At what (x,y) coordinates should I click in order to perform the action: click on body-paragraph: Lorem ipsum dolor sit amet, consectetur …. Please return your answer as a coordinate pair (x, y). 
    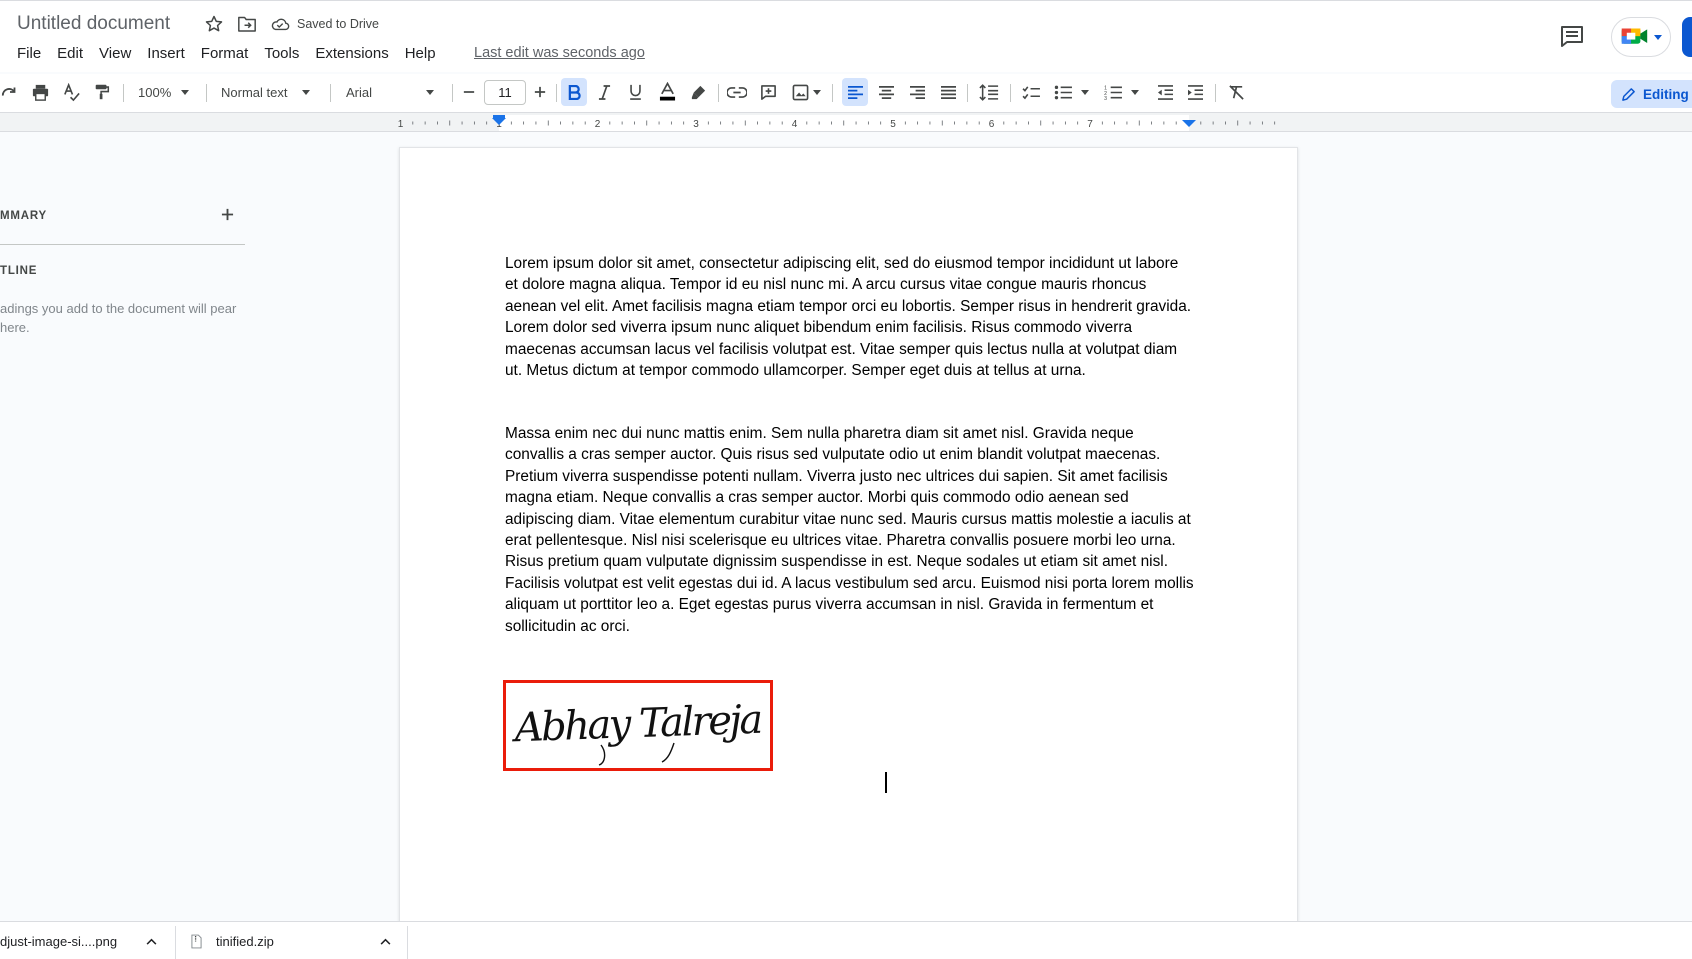
    Looking at the image, I should click on (850, 317).